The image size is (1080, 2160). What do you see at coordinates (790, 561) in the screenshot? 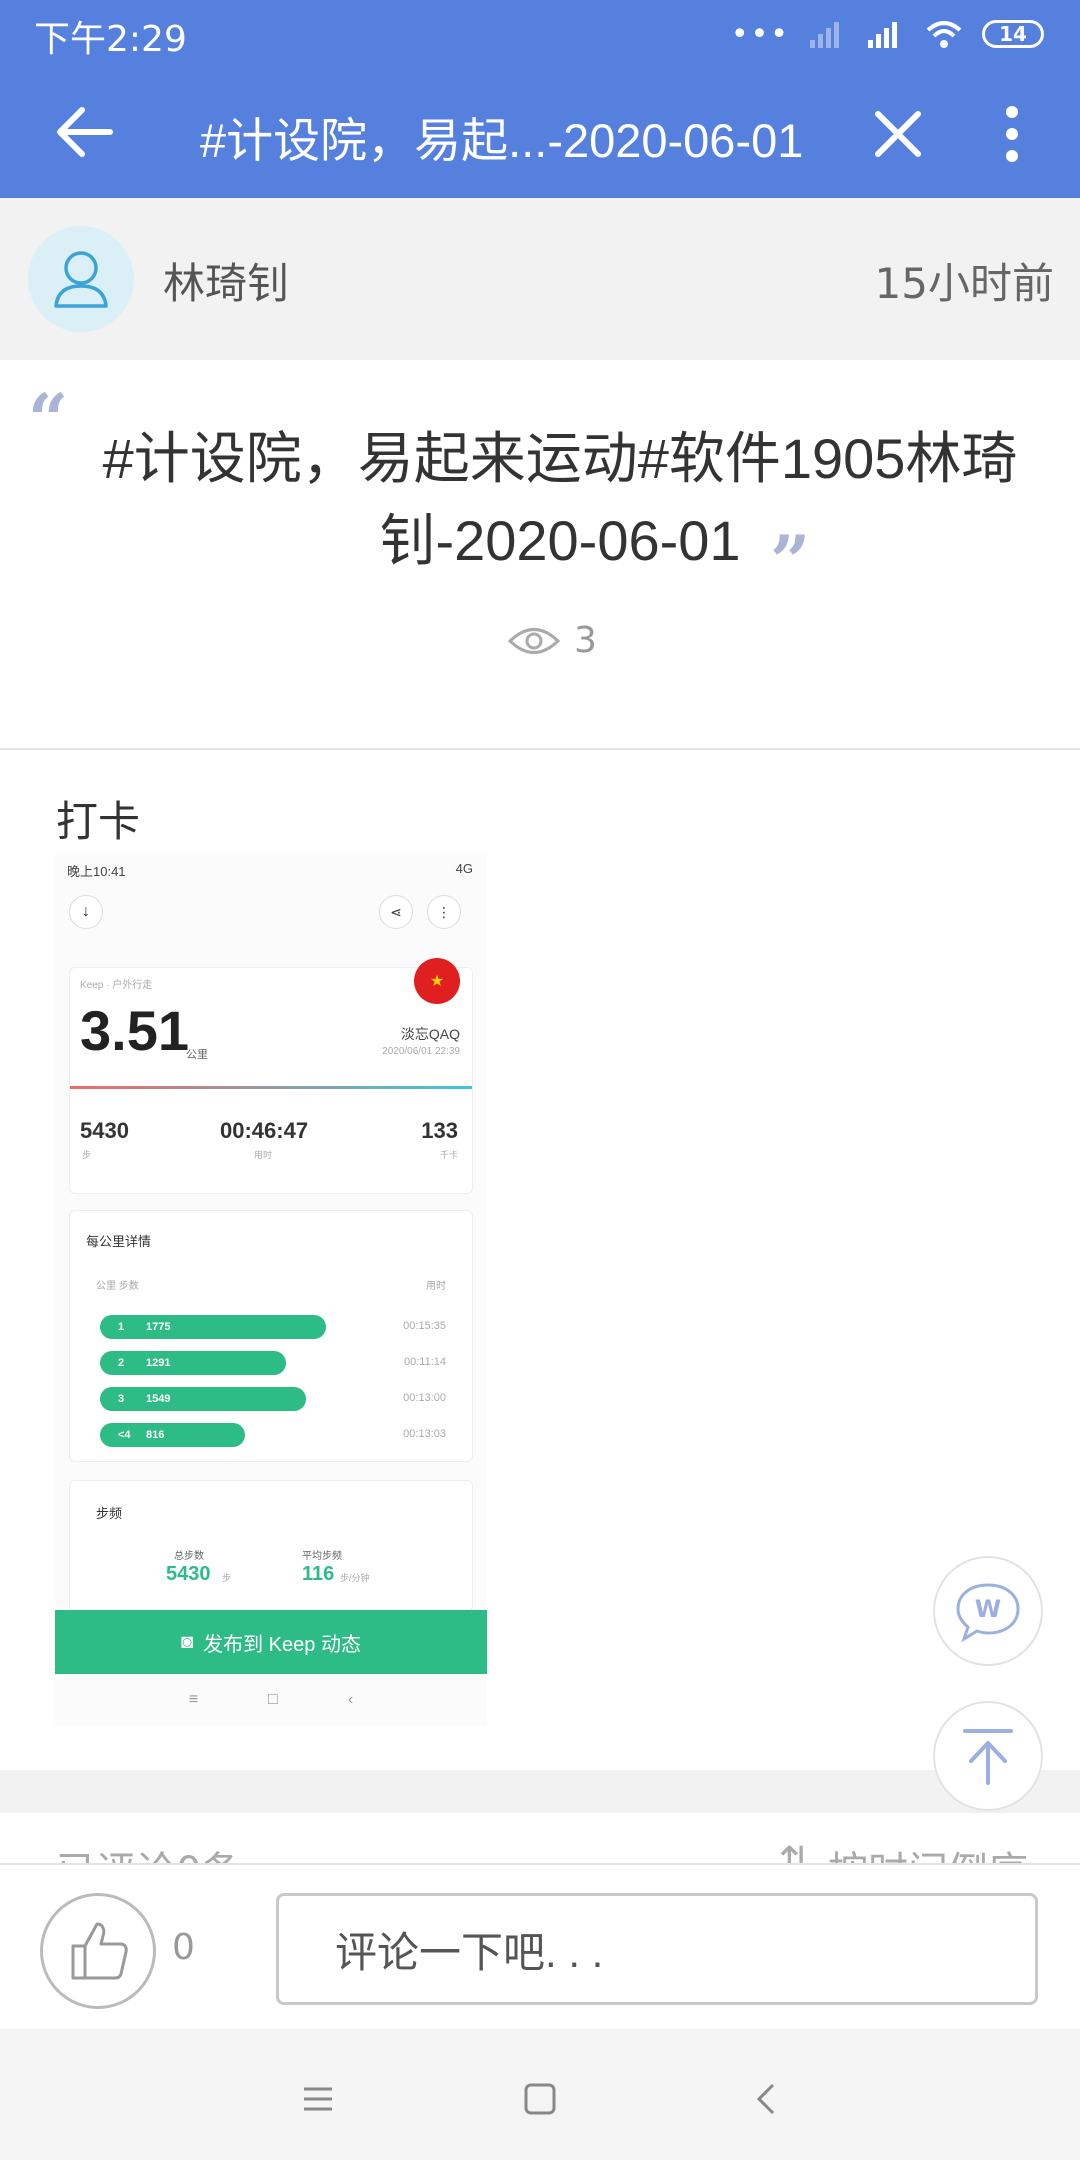
I see `quote-close-icon: ”` at bounding box center [790, 561].